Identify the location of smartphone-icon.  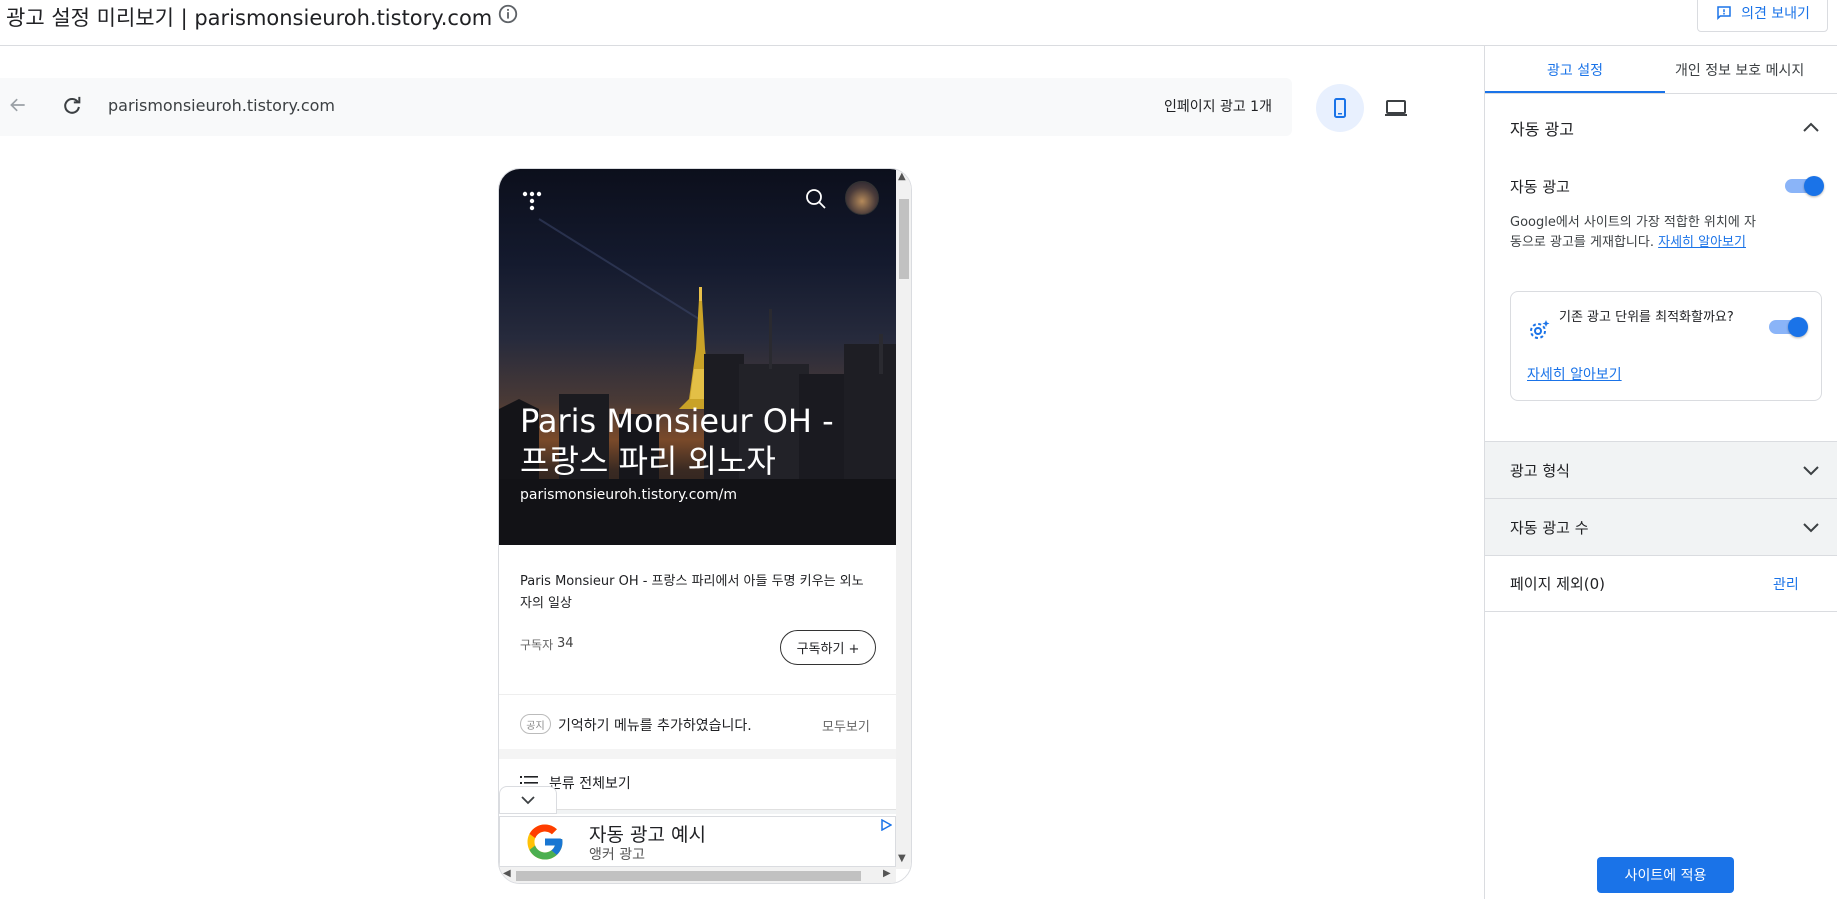
(1340, 108).